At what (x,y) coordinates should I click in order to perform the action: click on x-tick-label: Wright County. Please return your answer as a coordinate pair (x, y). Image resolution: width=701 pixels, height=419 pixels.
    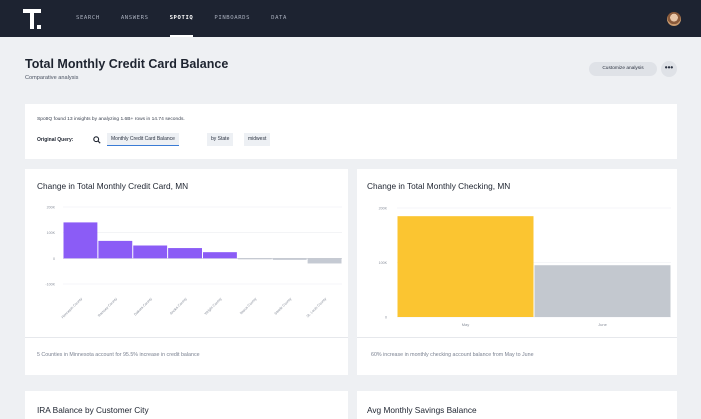
    Looking at the image, I should click on (213, 306).